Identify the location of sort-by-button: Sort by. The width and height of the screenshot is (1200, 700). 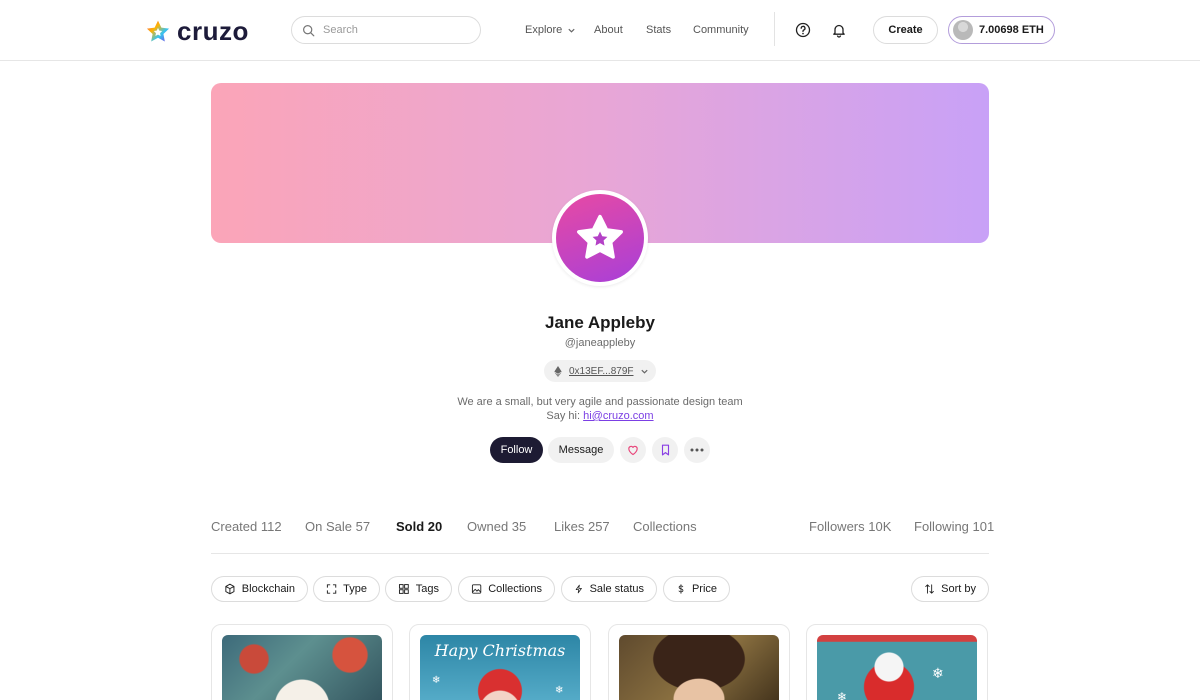
(950, 589).